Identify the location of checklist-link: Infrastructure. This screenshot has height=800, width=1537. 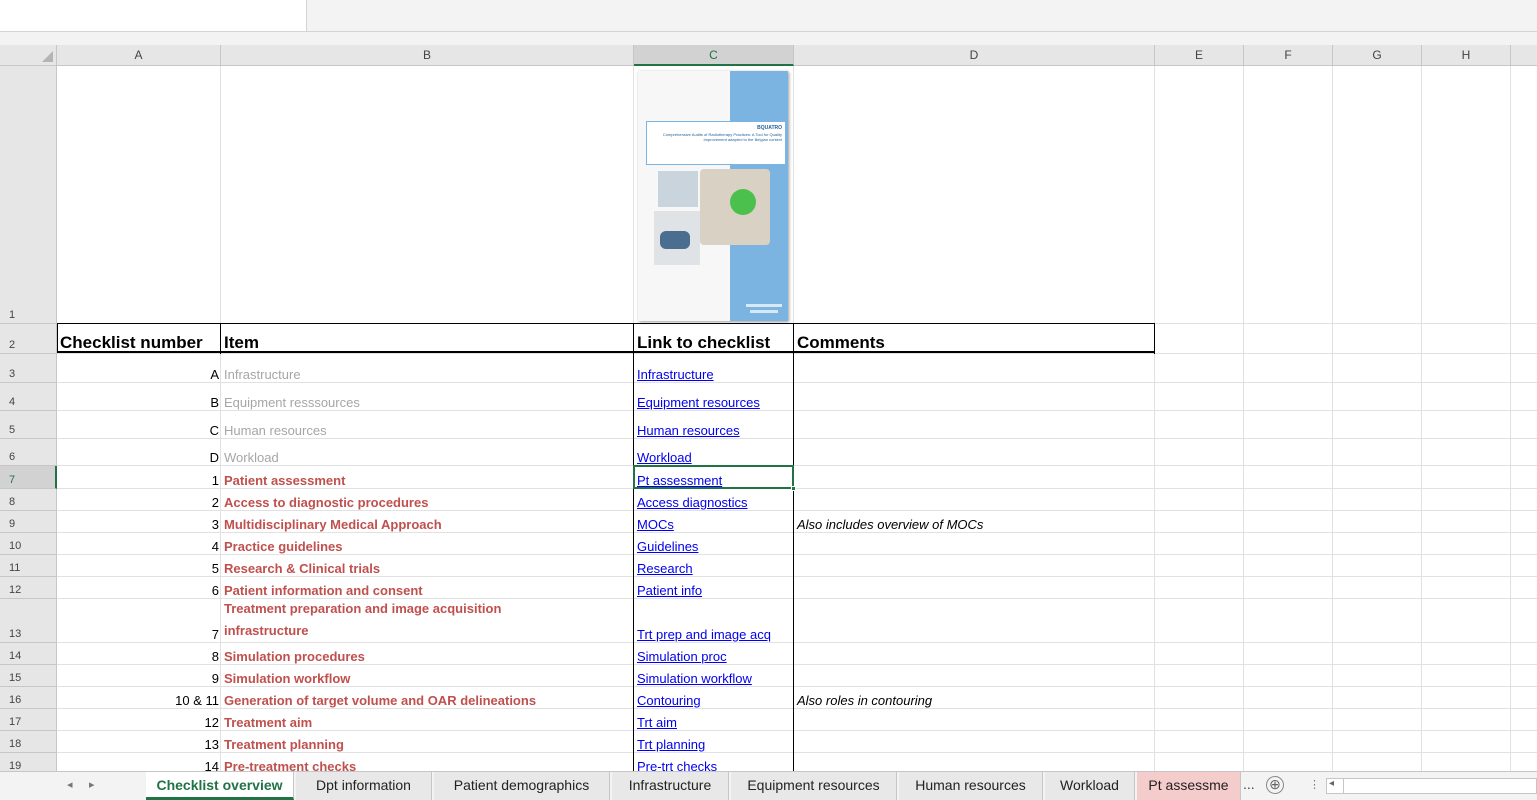
(713, 368).